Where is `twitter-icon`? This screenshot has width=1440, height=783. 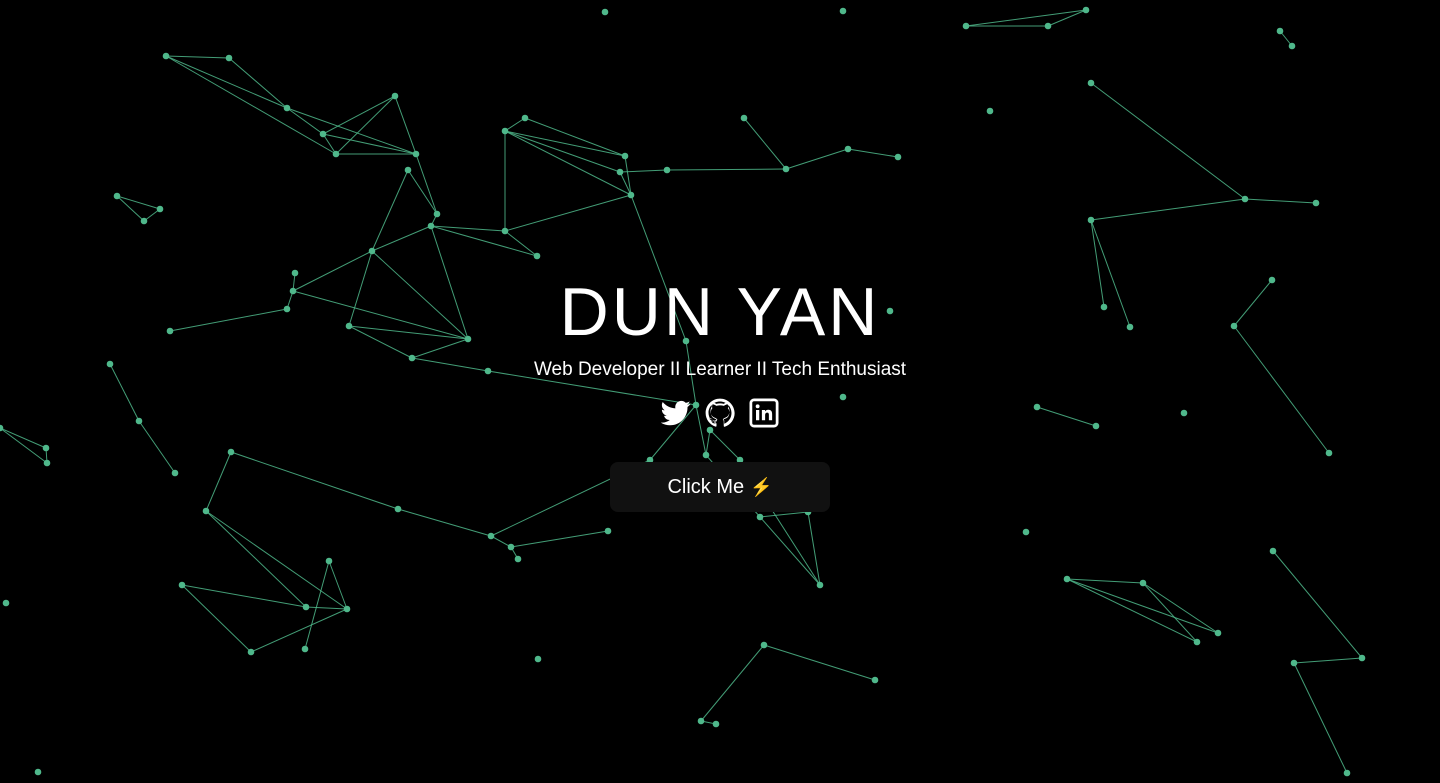
twitter-icon is located at coordinates (676, 413).